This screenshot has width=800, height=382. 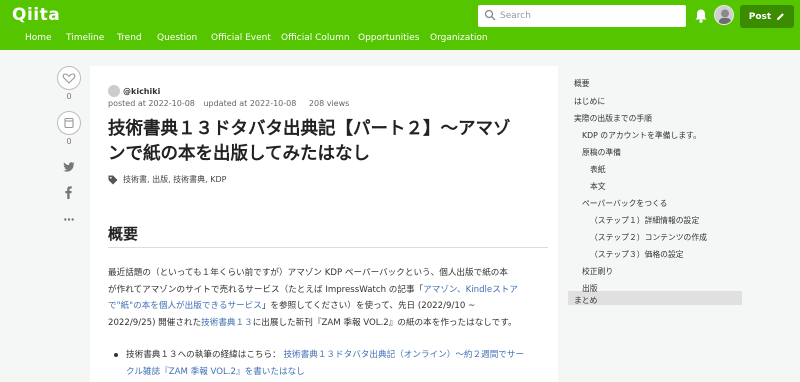 What do you see at coordinates (123, 234) in the screenshot?
I see `section-heading: 概要` at bounding box center [123, 234].